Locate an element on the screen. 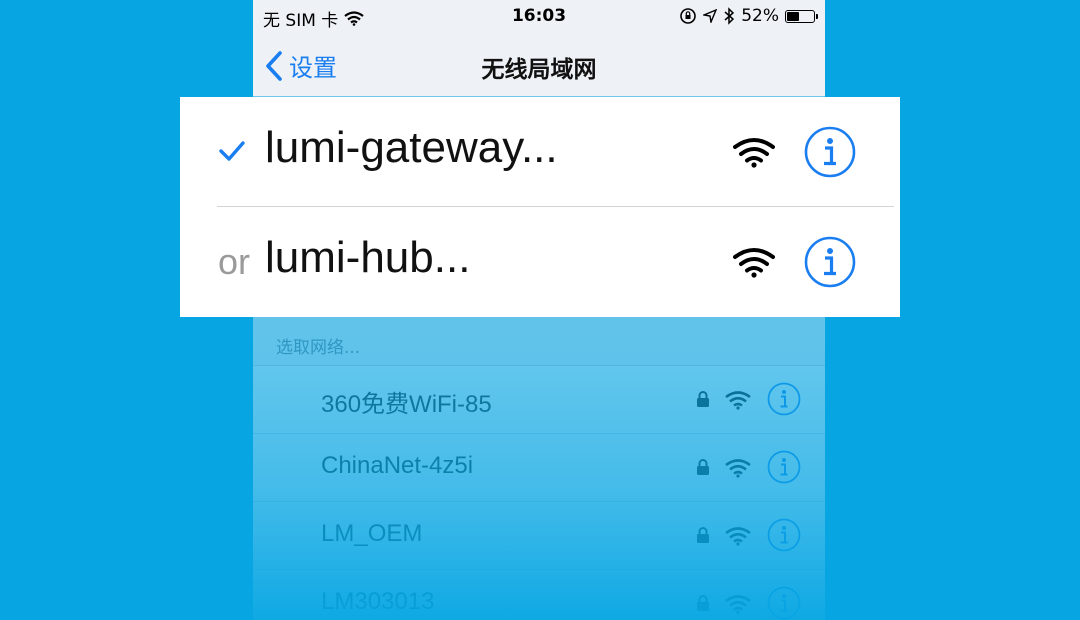 This screenshot has width=1080, height=620. status-bar: 无 SIM 卡 16:03 52% is located at coordinates (539, 16).